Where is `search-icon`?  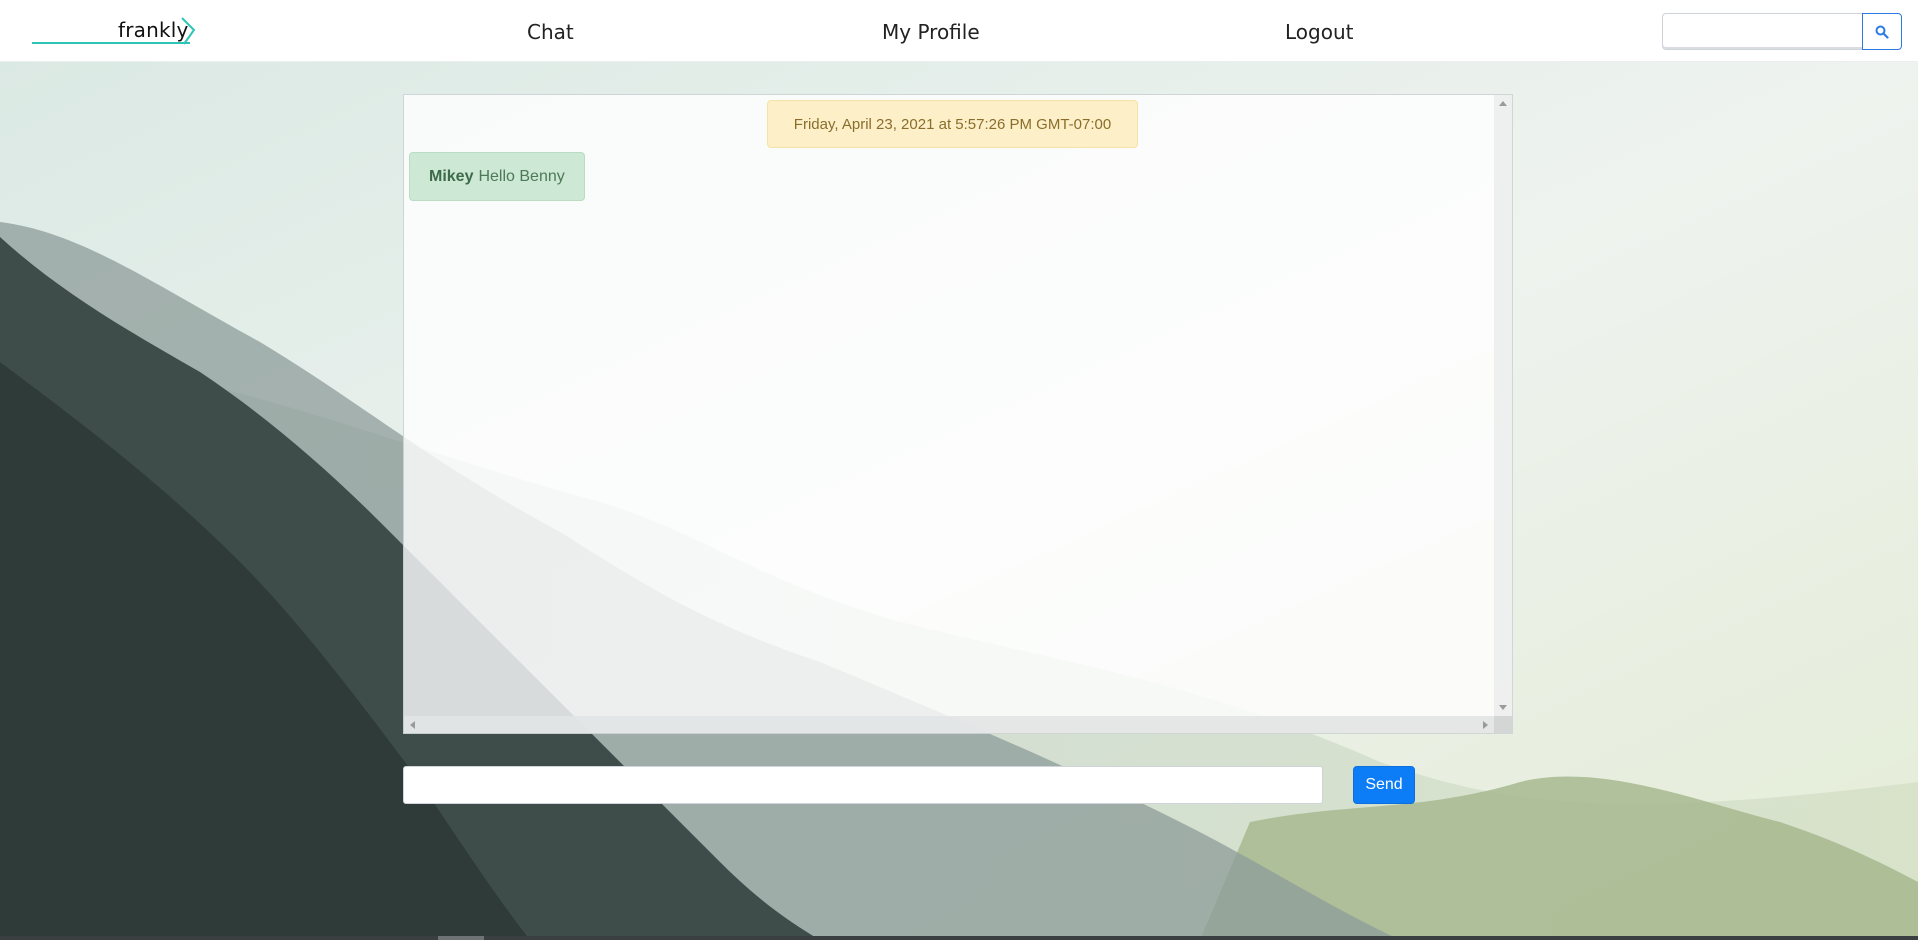 search-icon is located at coordinates (1882, 32).